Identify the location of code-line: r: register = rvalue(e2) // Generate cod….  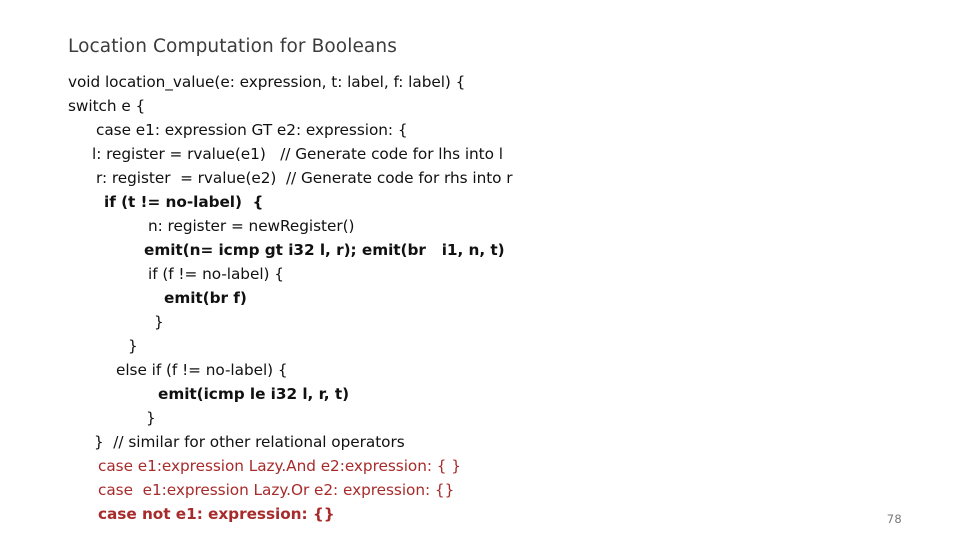
(304, 178).